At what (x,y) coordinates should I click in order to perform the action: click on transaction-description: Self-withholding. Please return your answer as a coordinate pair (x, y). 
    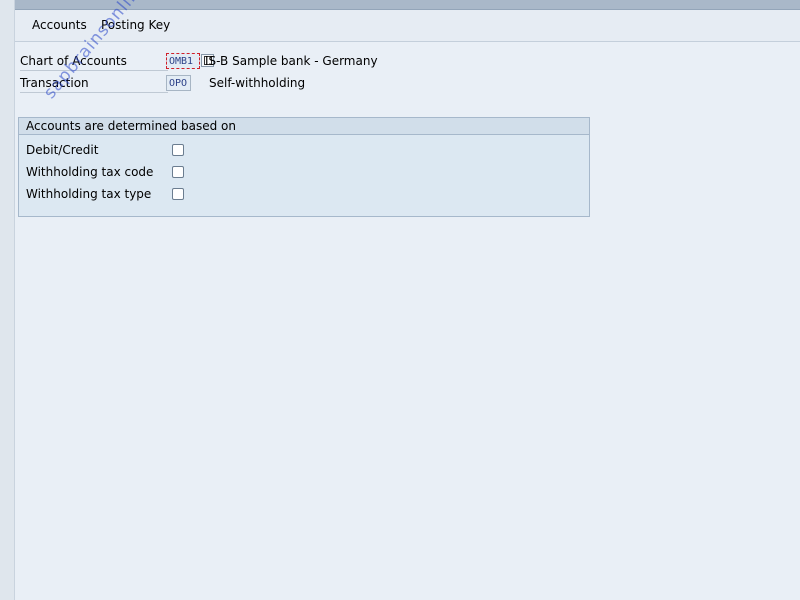
    Looking at the image, I should click on (257, 83).